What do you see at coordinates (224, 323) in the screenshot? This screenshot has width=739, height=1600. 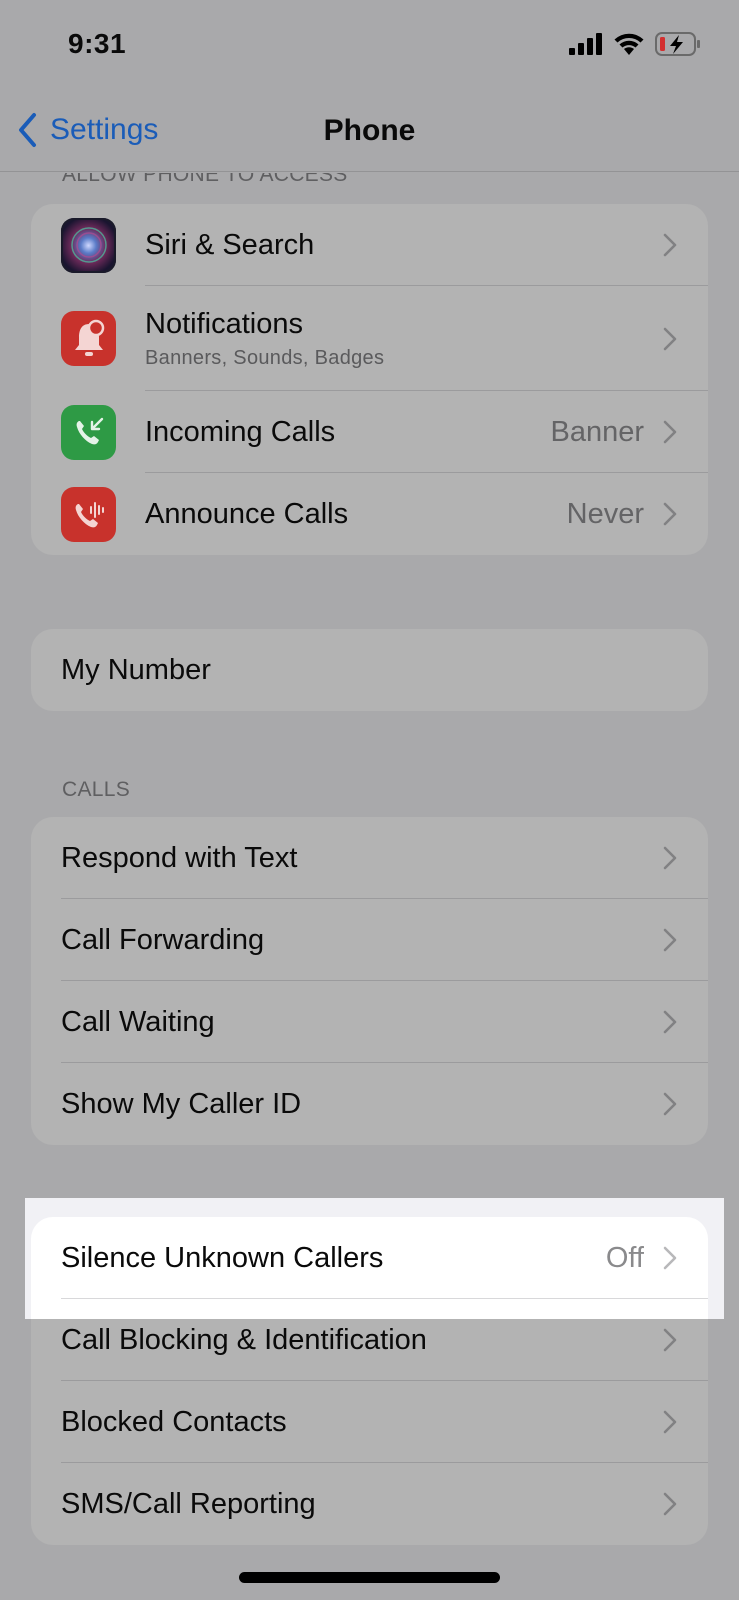 I see `row-label: Notifications` at bounding box center [224, 323].